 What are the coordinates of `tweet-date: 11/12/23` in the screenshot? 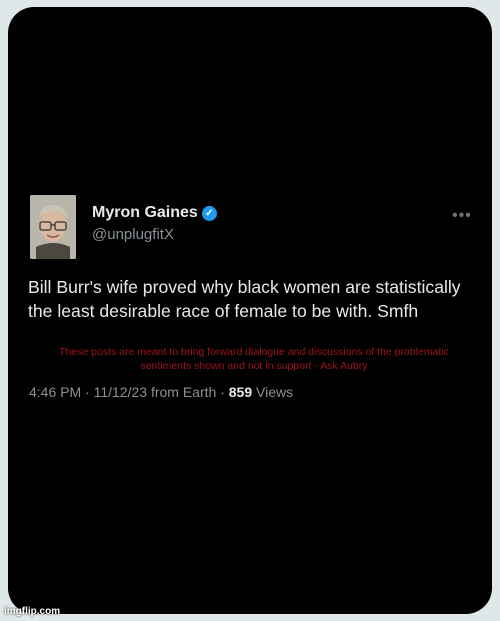 It's located at (120, 392).